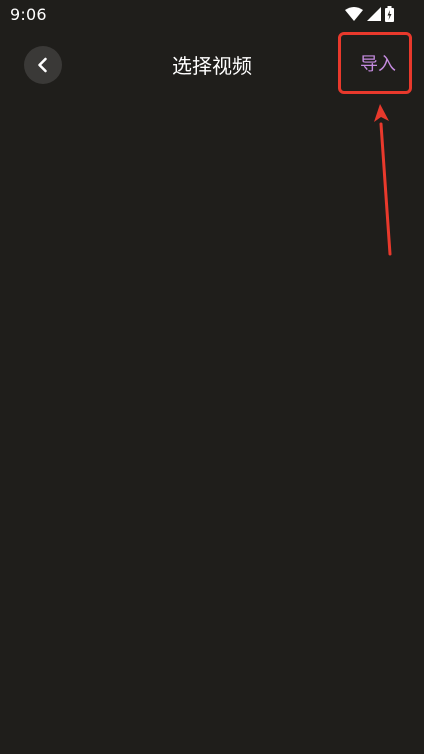 The image size is (424, 754). What do you see at coordinates (374, 14) in the screenshot?
I see `signal-icon` at bounding box center [374, 14].